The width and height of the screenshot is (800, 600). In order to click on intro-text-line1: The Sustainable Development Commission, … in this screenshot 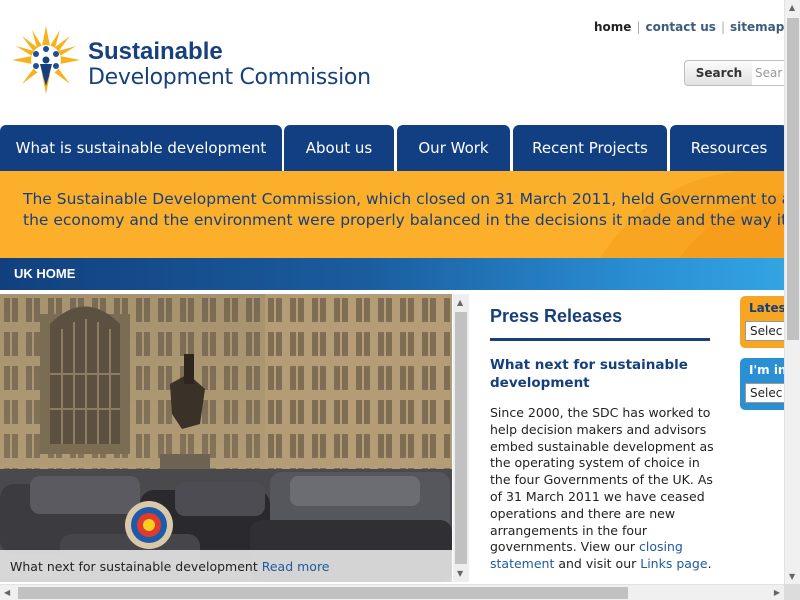, I will do `click(403, 199)`.